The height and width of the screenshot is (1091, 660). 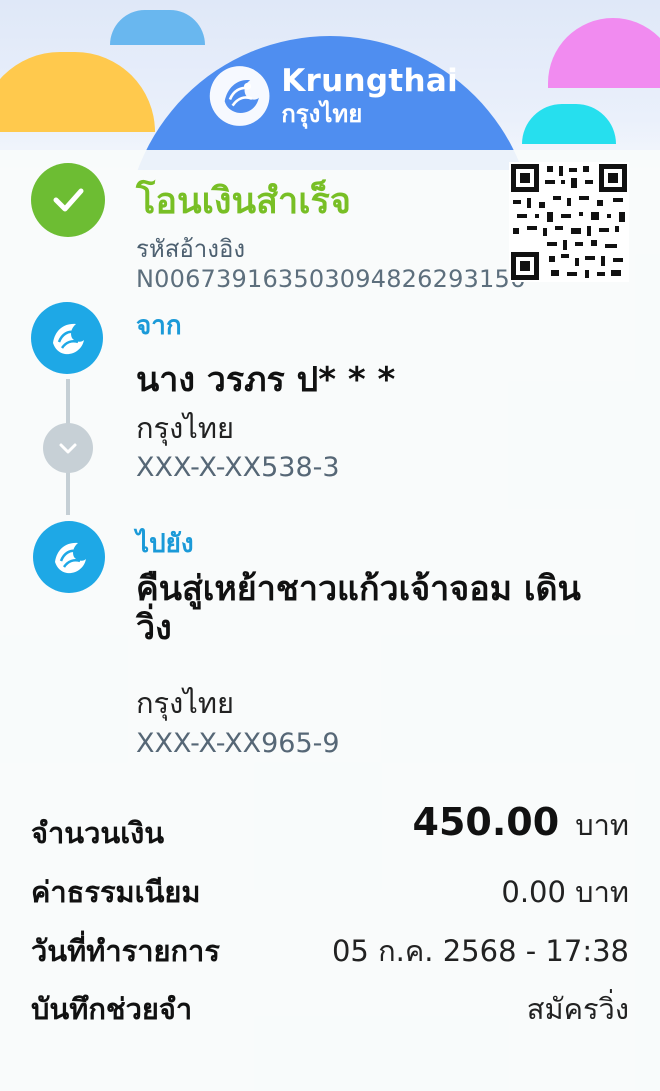 I want to click on from-bank-avatar, so click(x=67, y=338).